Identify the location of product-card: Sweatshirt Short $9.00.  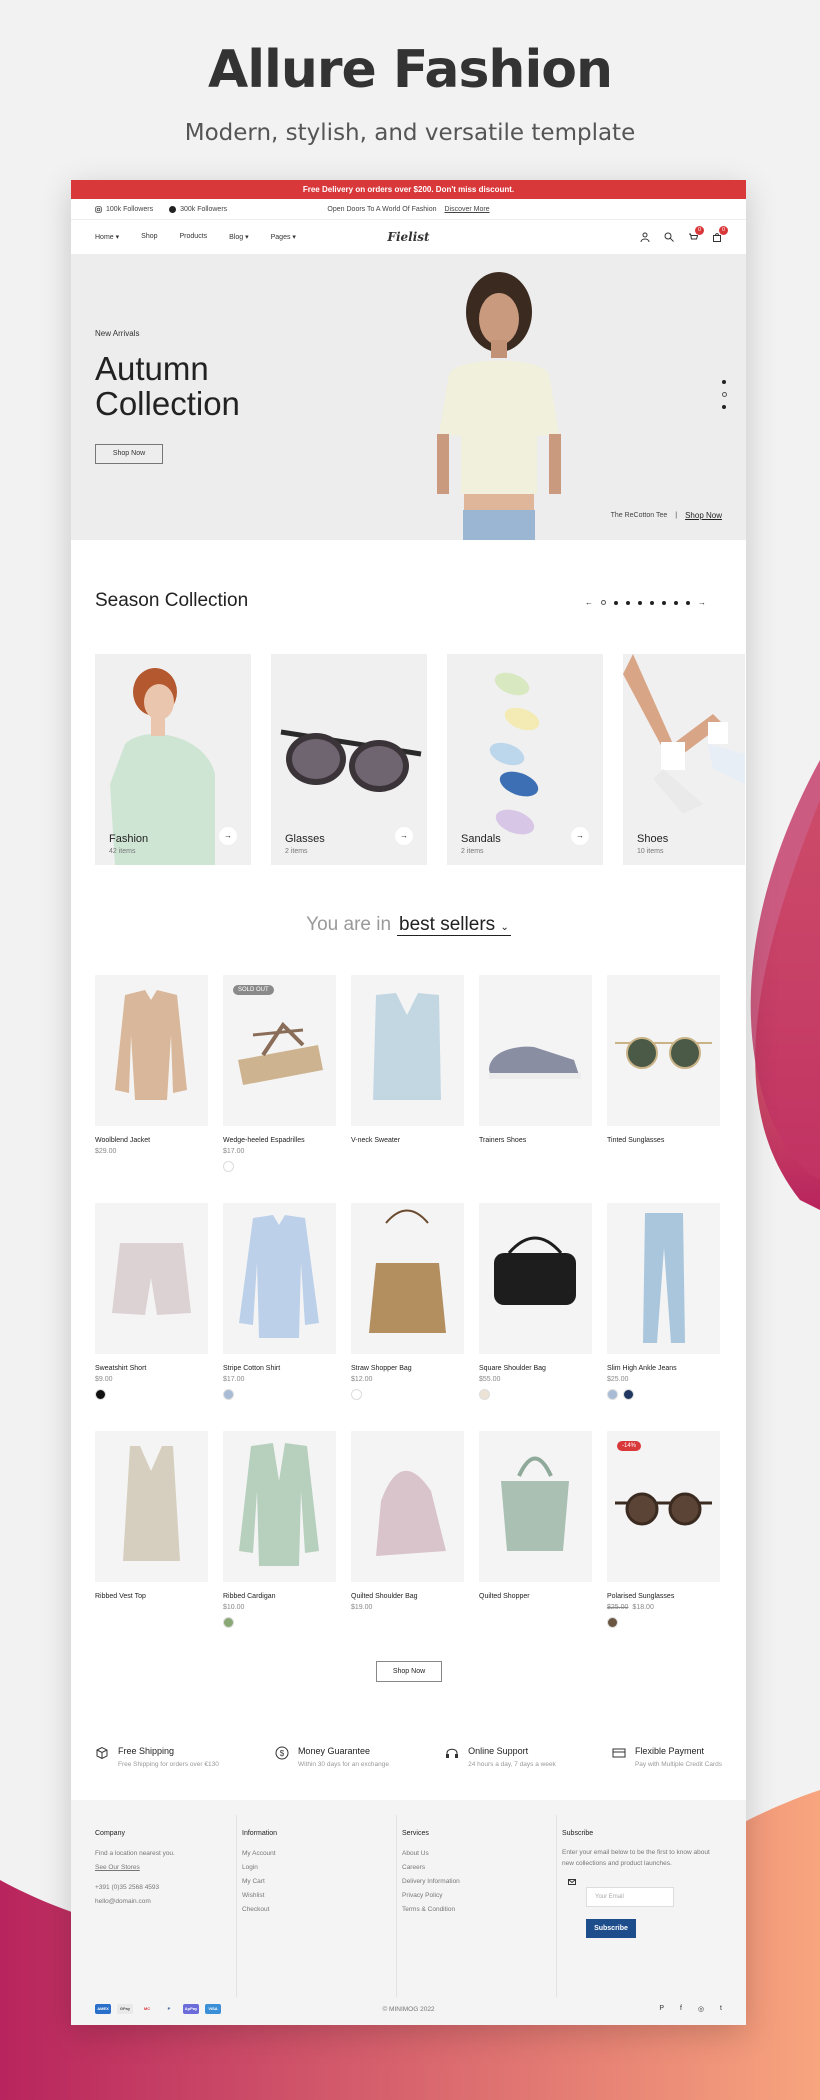
(151, 1317).